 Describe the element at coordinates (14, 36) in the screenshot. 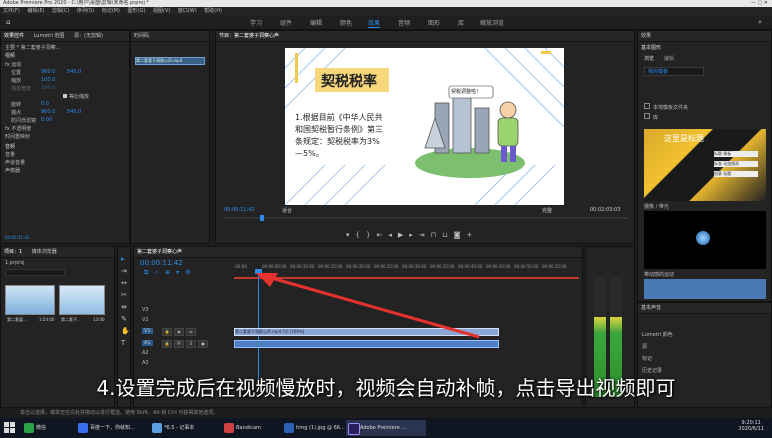

I see `tab-effect-controls: 效果控件` at that location.